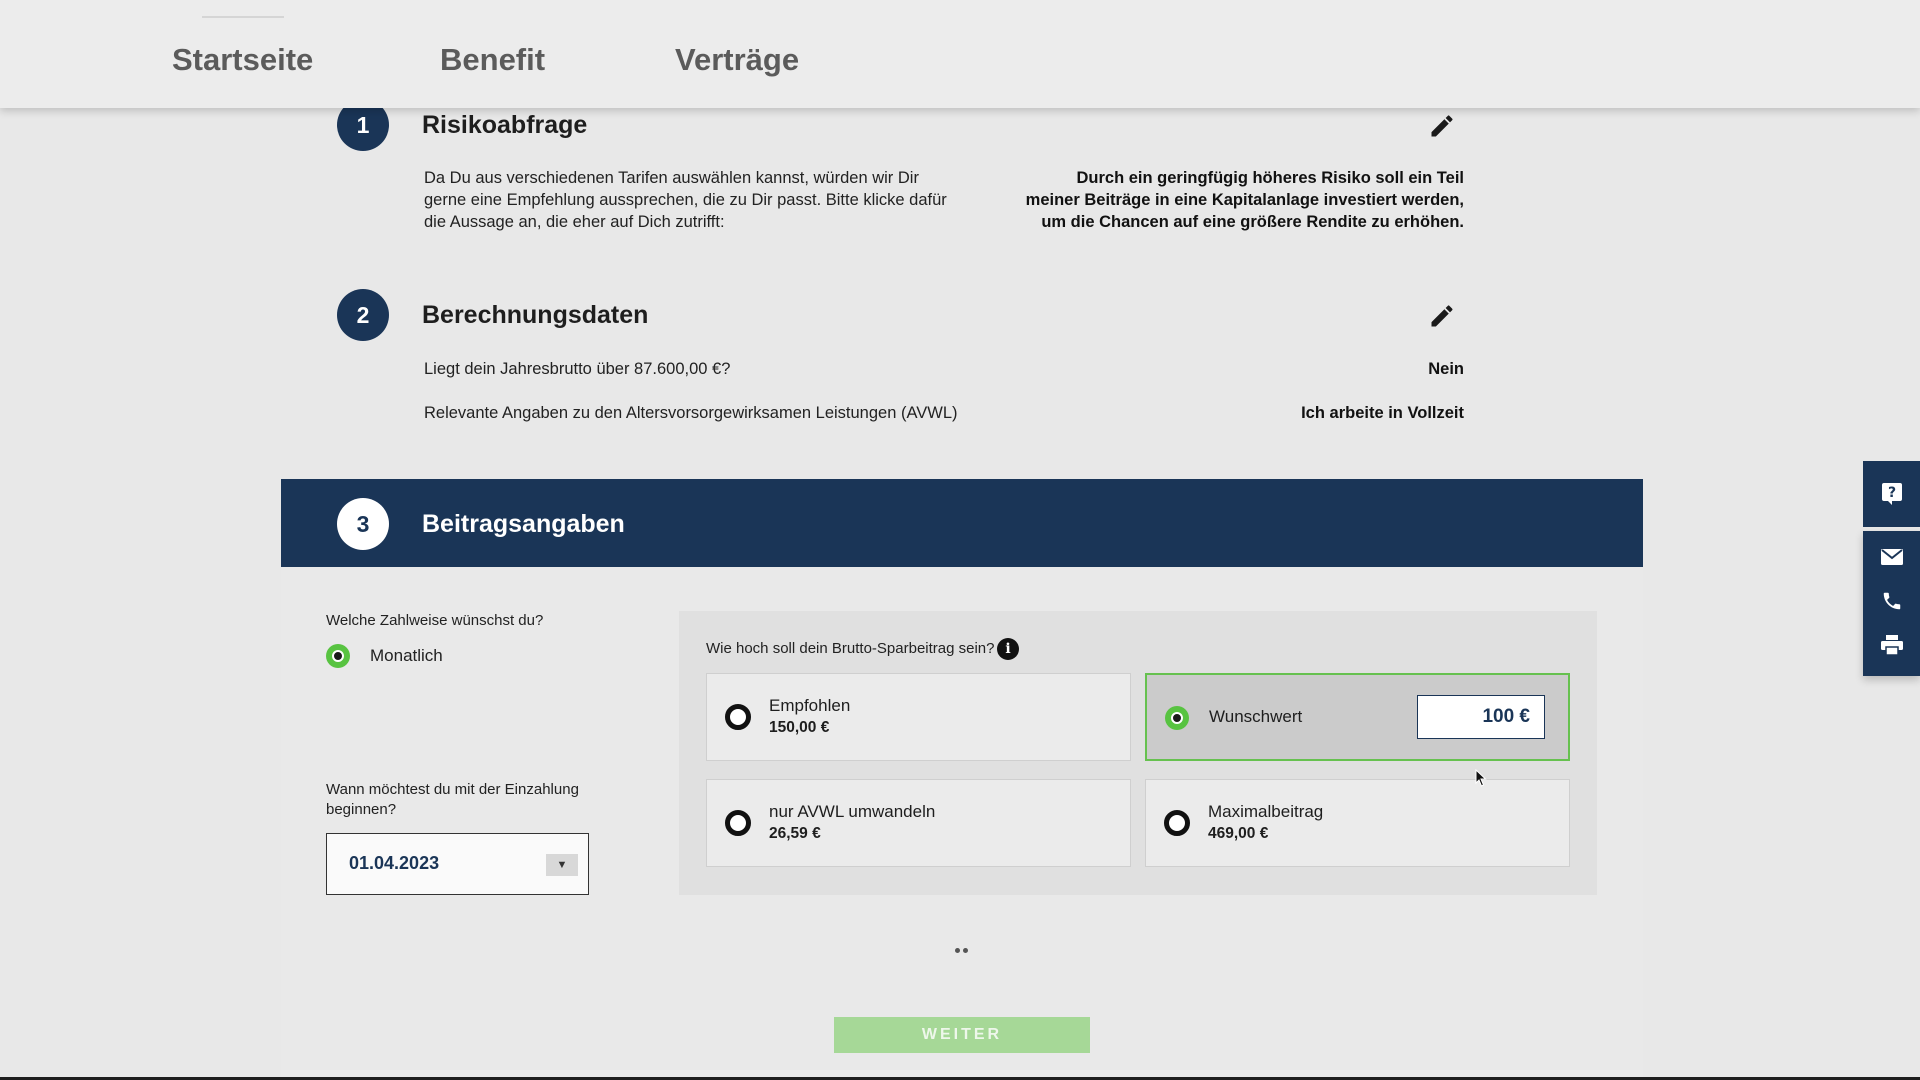 This screenshot has height=1080, width=1920. What do you see at coordinates (1177, 823) in the screenshot?
I see `option-maximalbeitrag-radio` at bounding box center [1177, 823].